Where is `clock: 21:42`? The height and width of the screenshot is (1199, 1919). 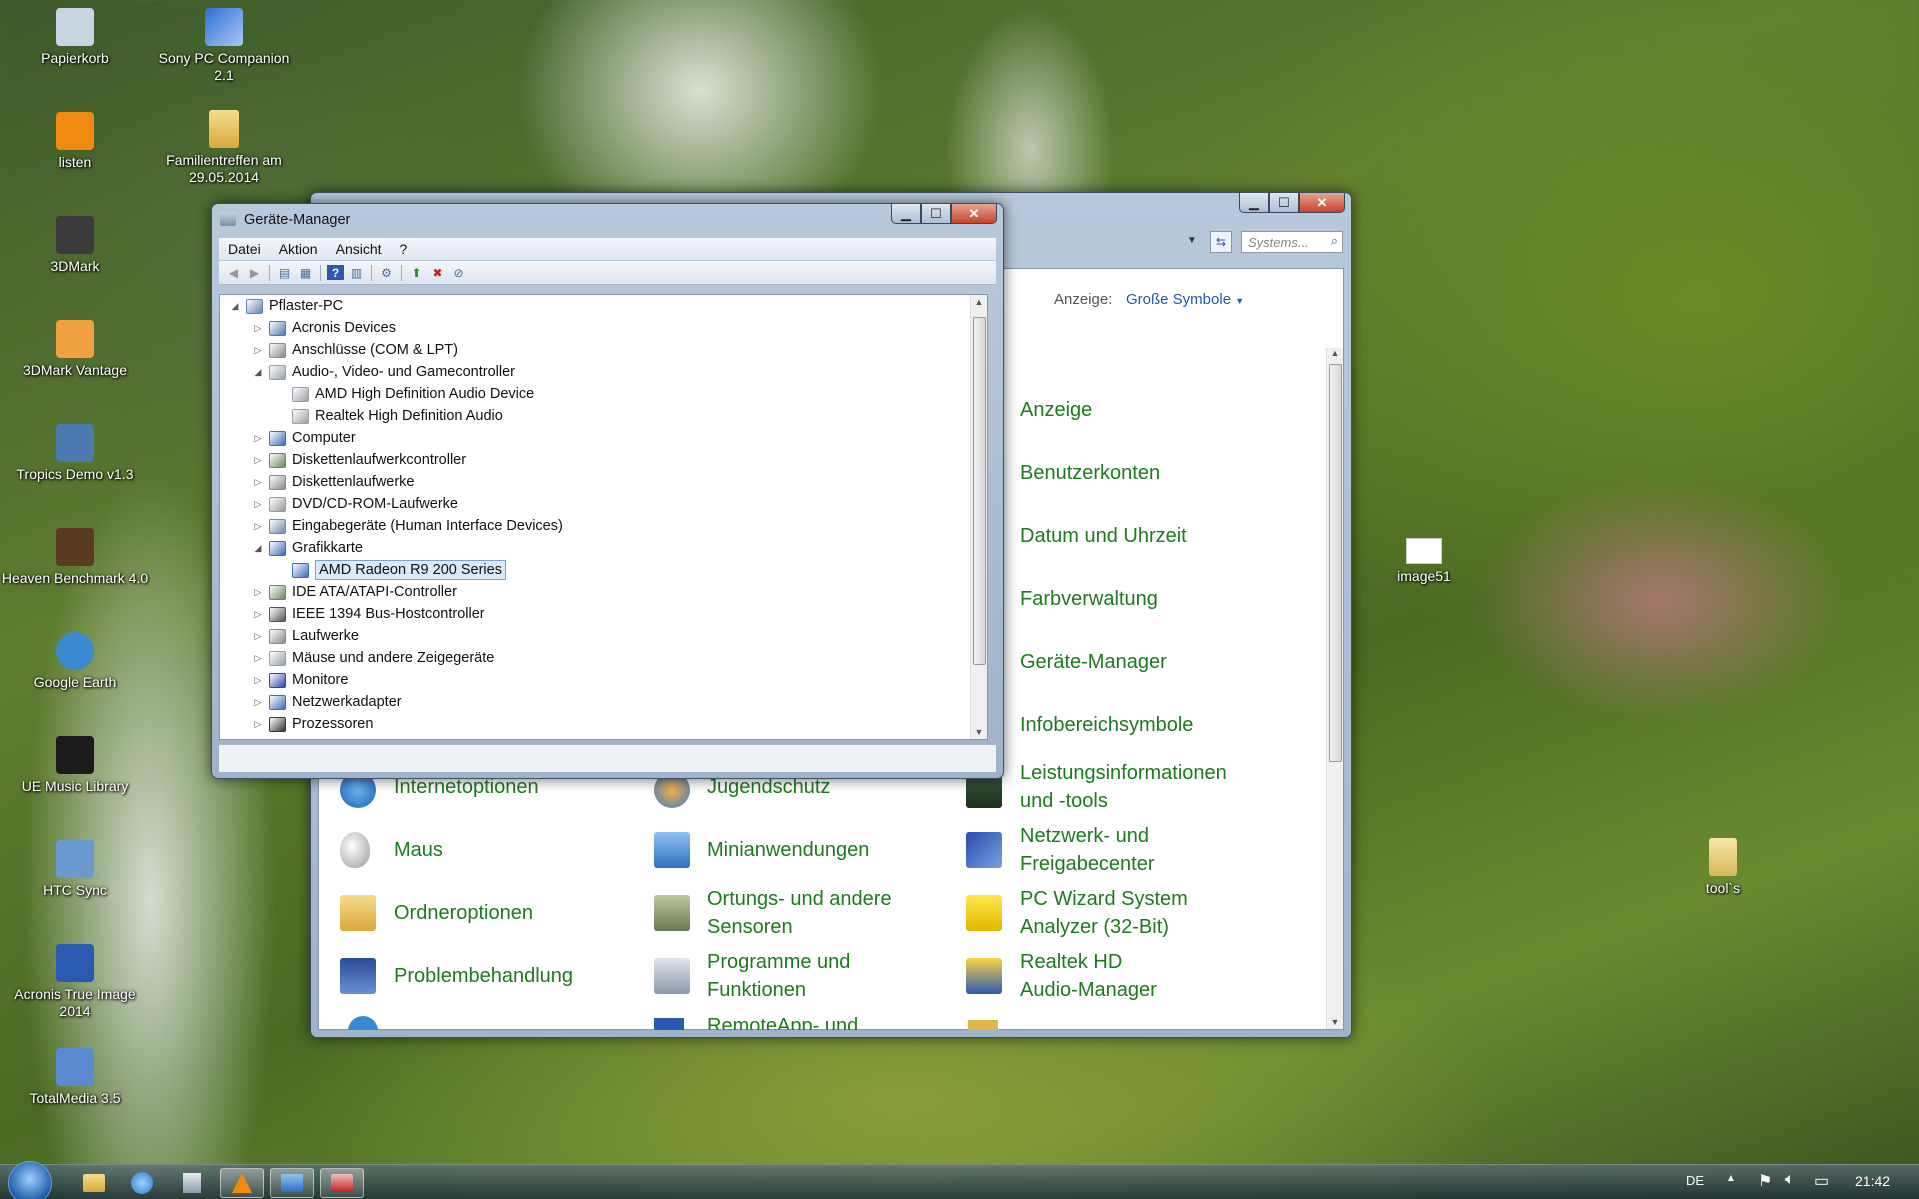 clock: 21:42 is located at coordinates (1872, 1181).